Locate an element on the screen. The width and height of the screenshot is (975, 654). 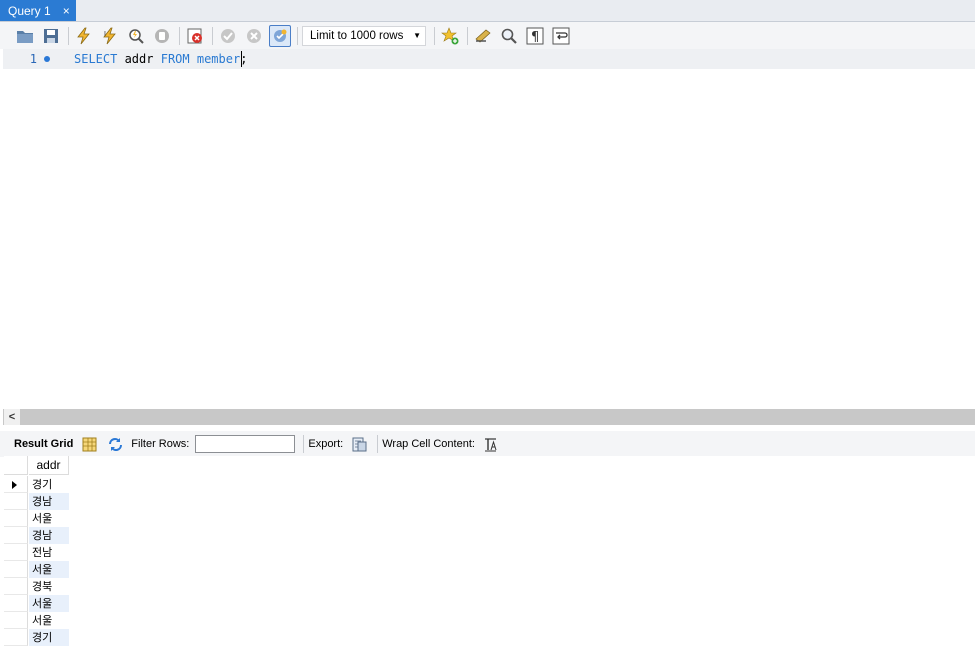
code-text: addr is located at coordinates (139, 59).